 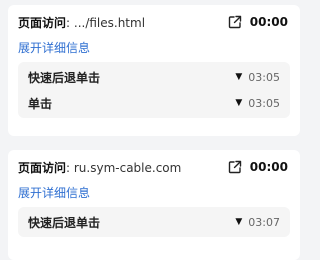 I want to click on visit-card-header: 页面访问: .../files.html 00:00, so click(x=154, y=22).